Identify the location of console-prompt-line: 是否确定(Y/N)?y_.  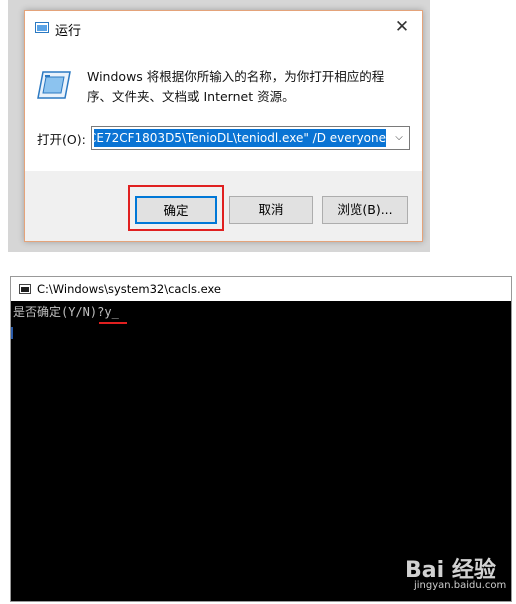
(66, 311).